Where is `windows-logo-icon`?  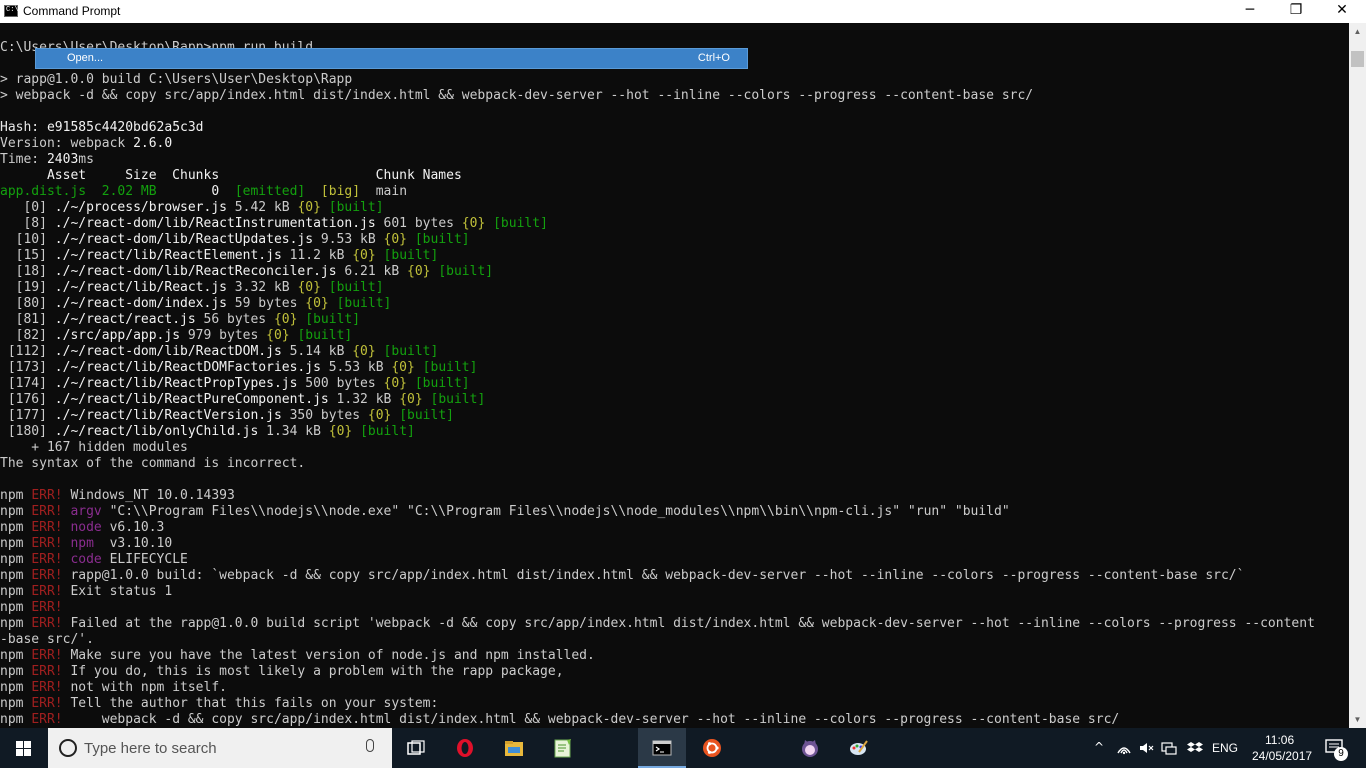 windows-logo-icon is located at coordinates (24, 748).